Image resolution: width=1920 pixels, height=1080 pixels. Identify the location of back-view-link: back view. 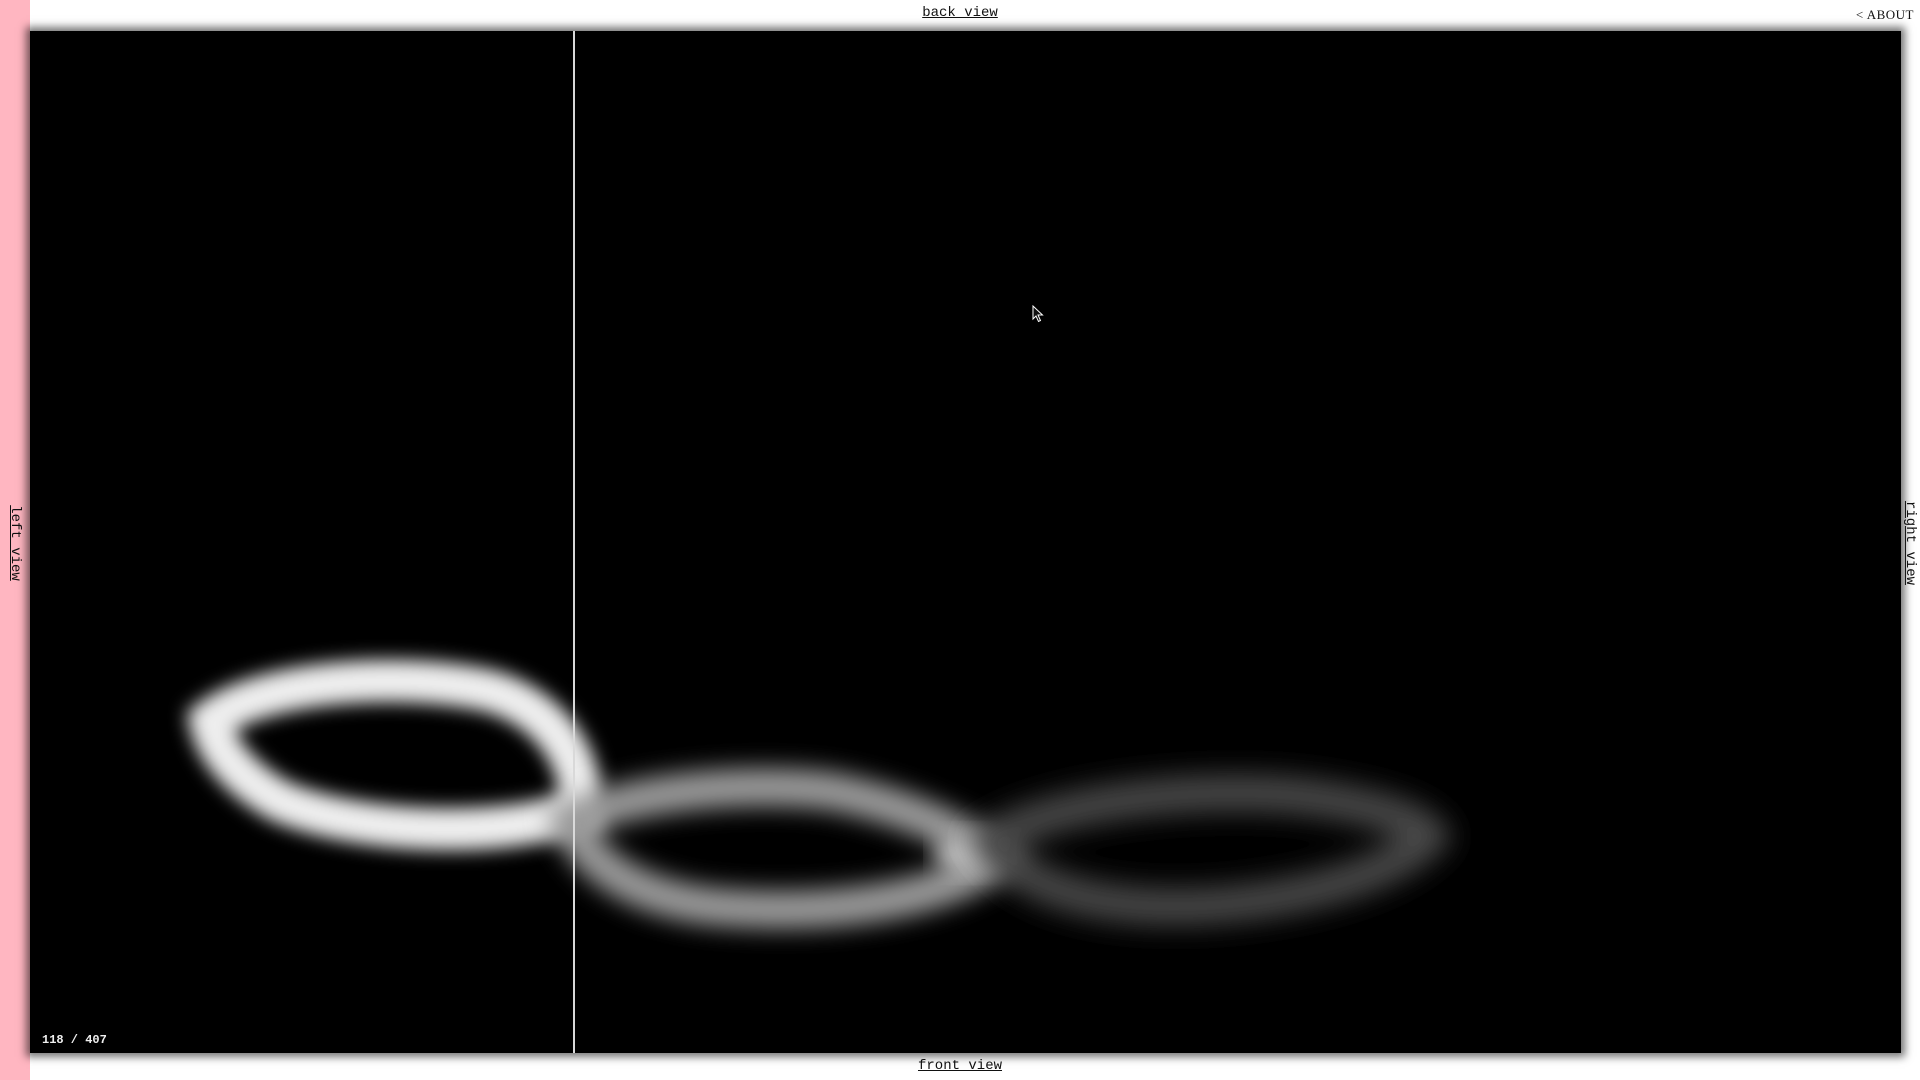
(960, 13).